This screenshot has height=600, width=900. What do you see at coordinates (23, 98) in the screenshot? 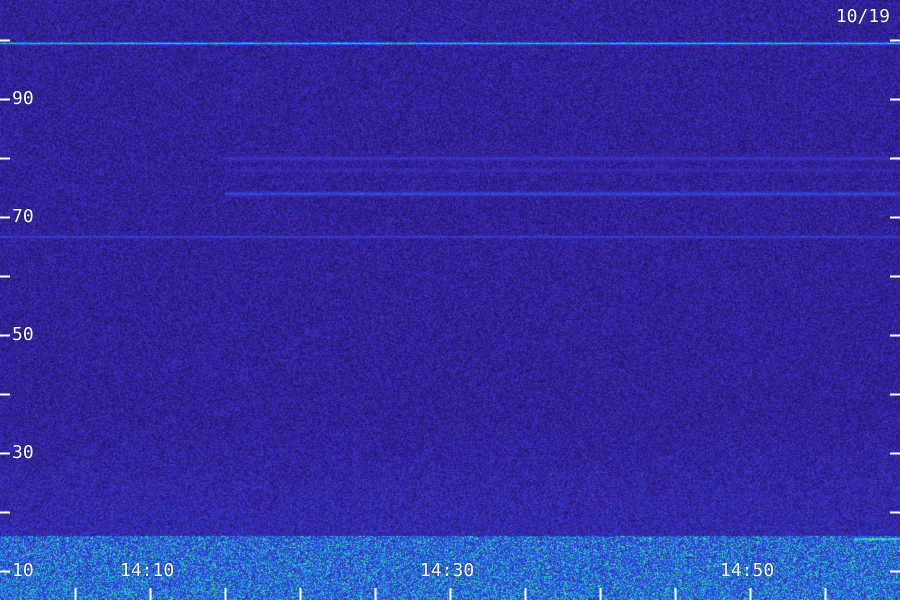
I see `y-tick-label: 90` at bounding box center [23, 98].